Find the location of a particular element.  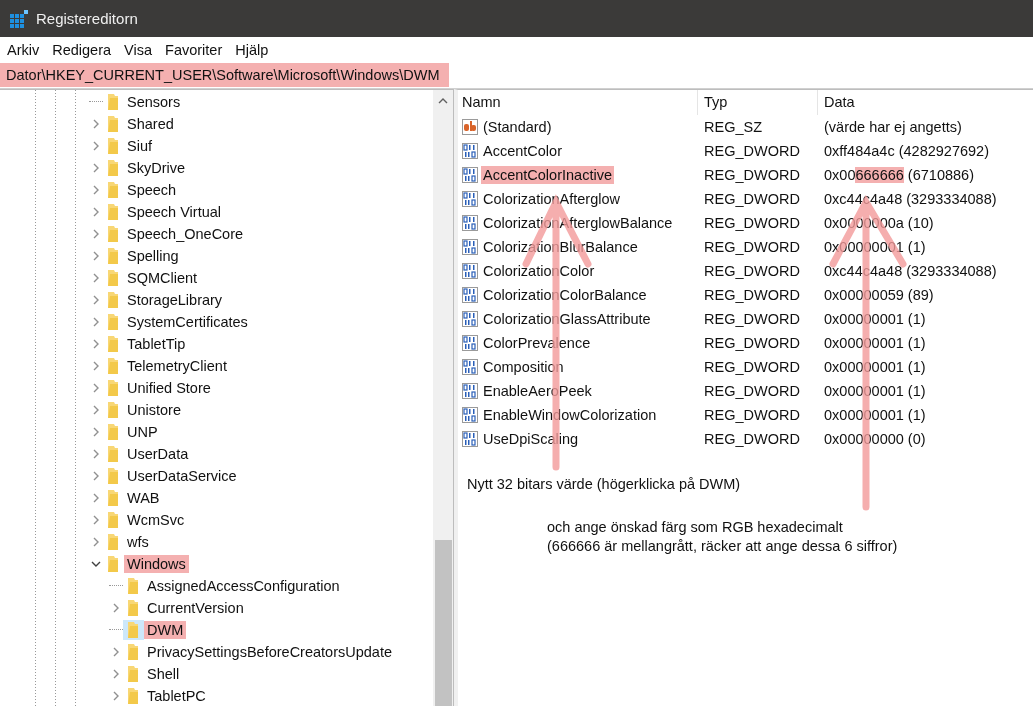

menu-item: Redigera is located at coordinates (82, 49).